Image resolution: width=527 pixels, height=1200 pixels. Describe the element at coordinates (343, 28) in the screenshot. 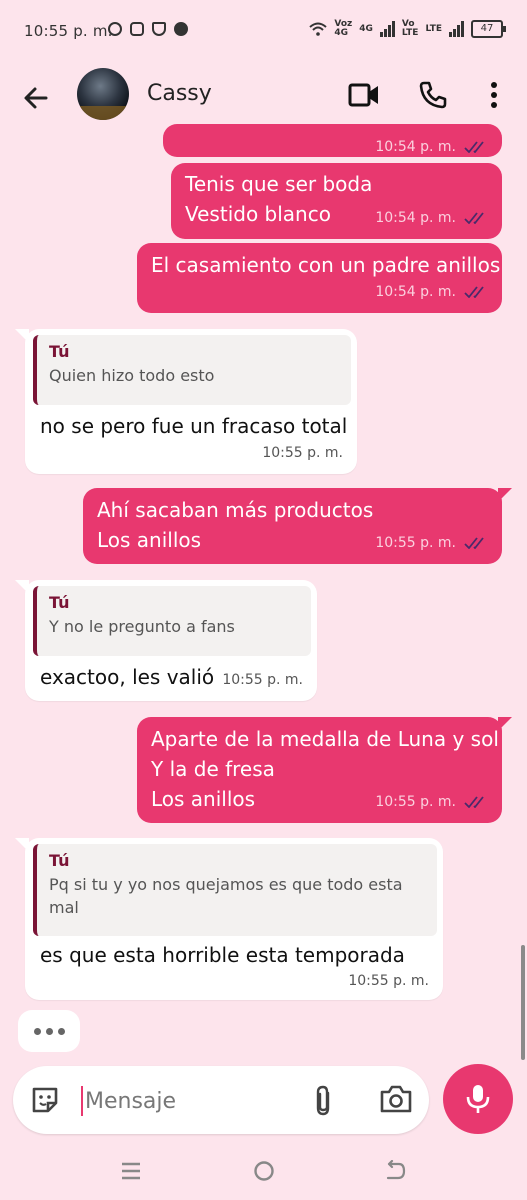

I see `network-voz-4g: Voz 4G` at that location.